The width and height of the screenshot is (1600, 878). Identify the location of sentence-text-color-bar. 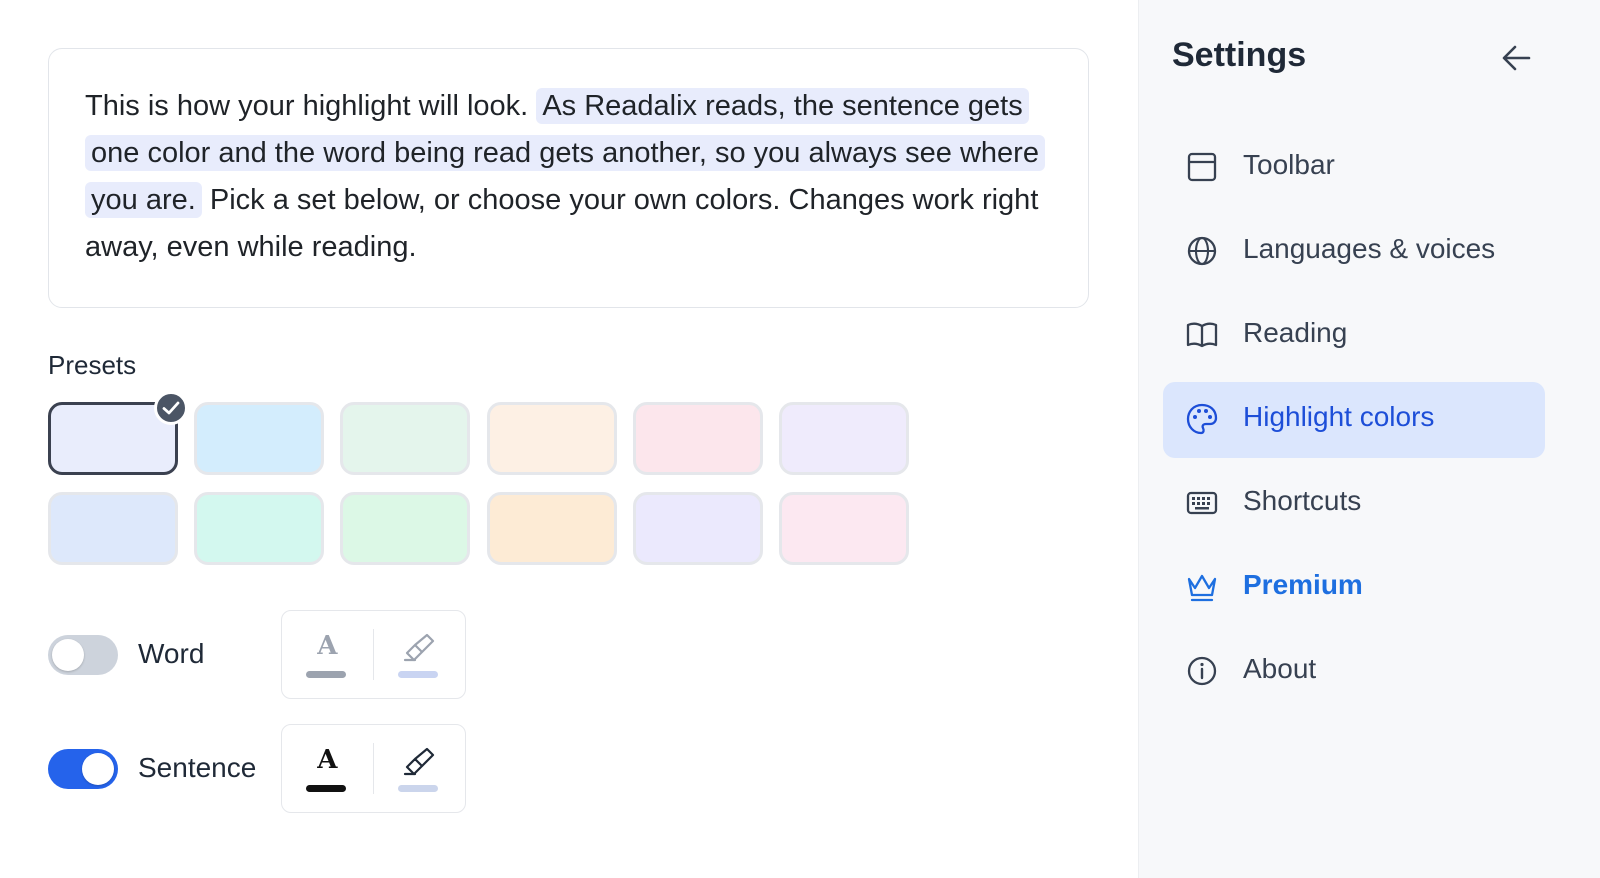
(326, 788).